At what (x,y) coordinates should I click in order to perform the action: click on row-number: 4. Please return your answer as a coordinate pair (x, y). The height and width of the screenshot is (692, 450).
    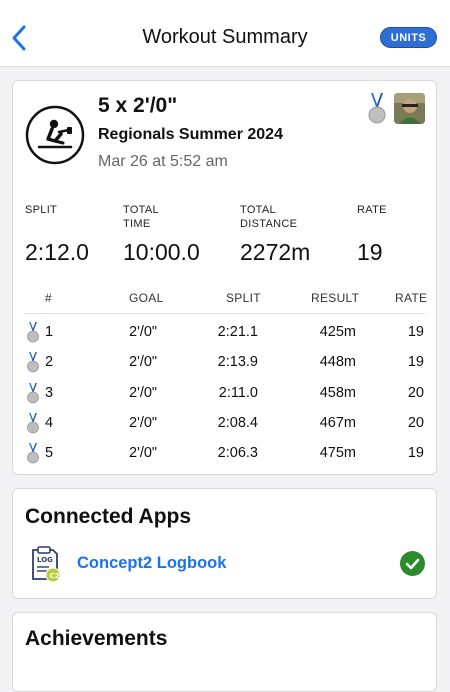
    Looking at the image, I should click on (49, 422).